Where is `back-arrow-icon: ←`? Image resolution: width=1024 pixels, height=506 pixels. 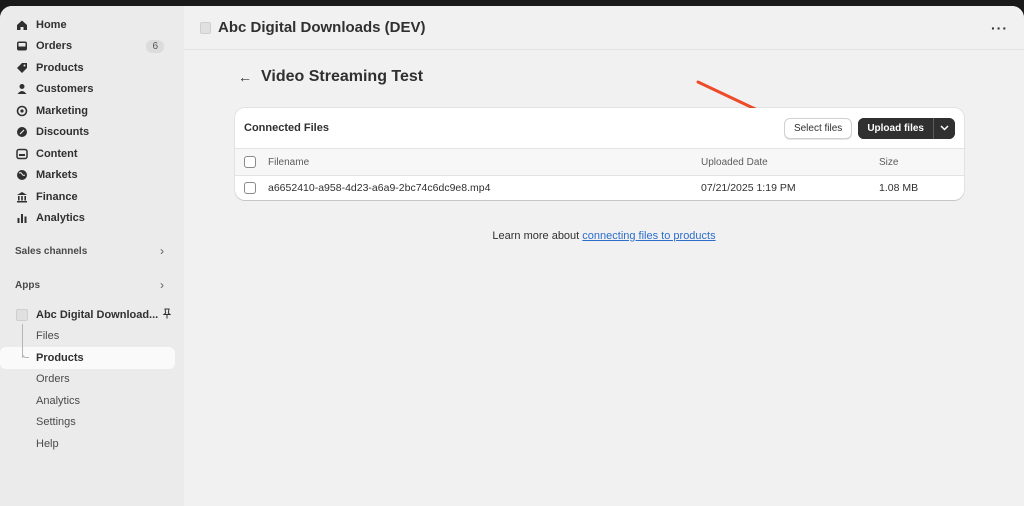
back-arrow-icon: ← is located at coordinates (245, 77).